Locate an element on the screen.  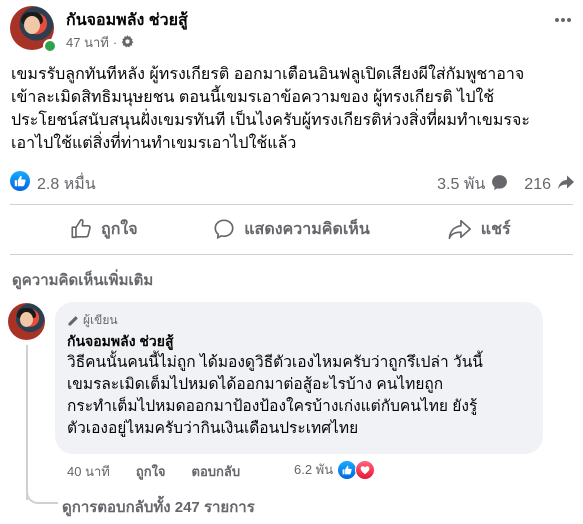
author-badge-label: ผู้เขียน is located at coordinates (100, 320).